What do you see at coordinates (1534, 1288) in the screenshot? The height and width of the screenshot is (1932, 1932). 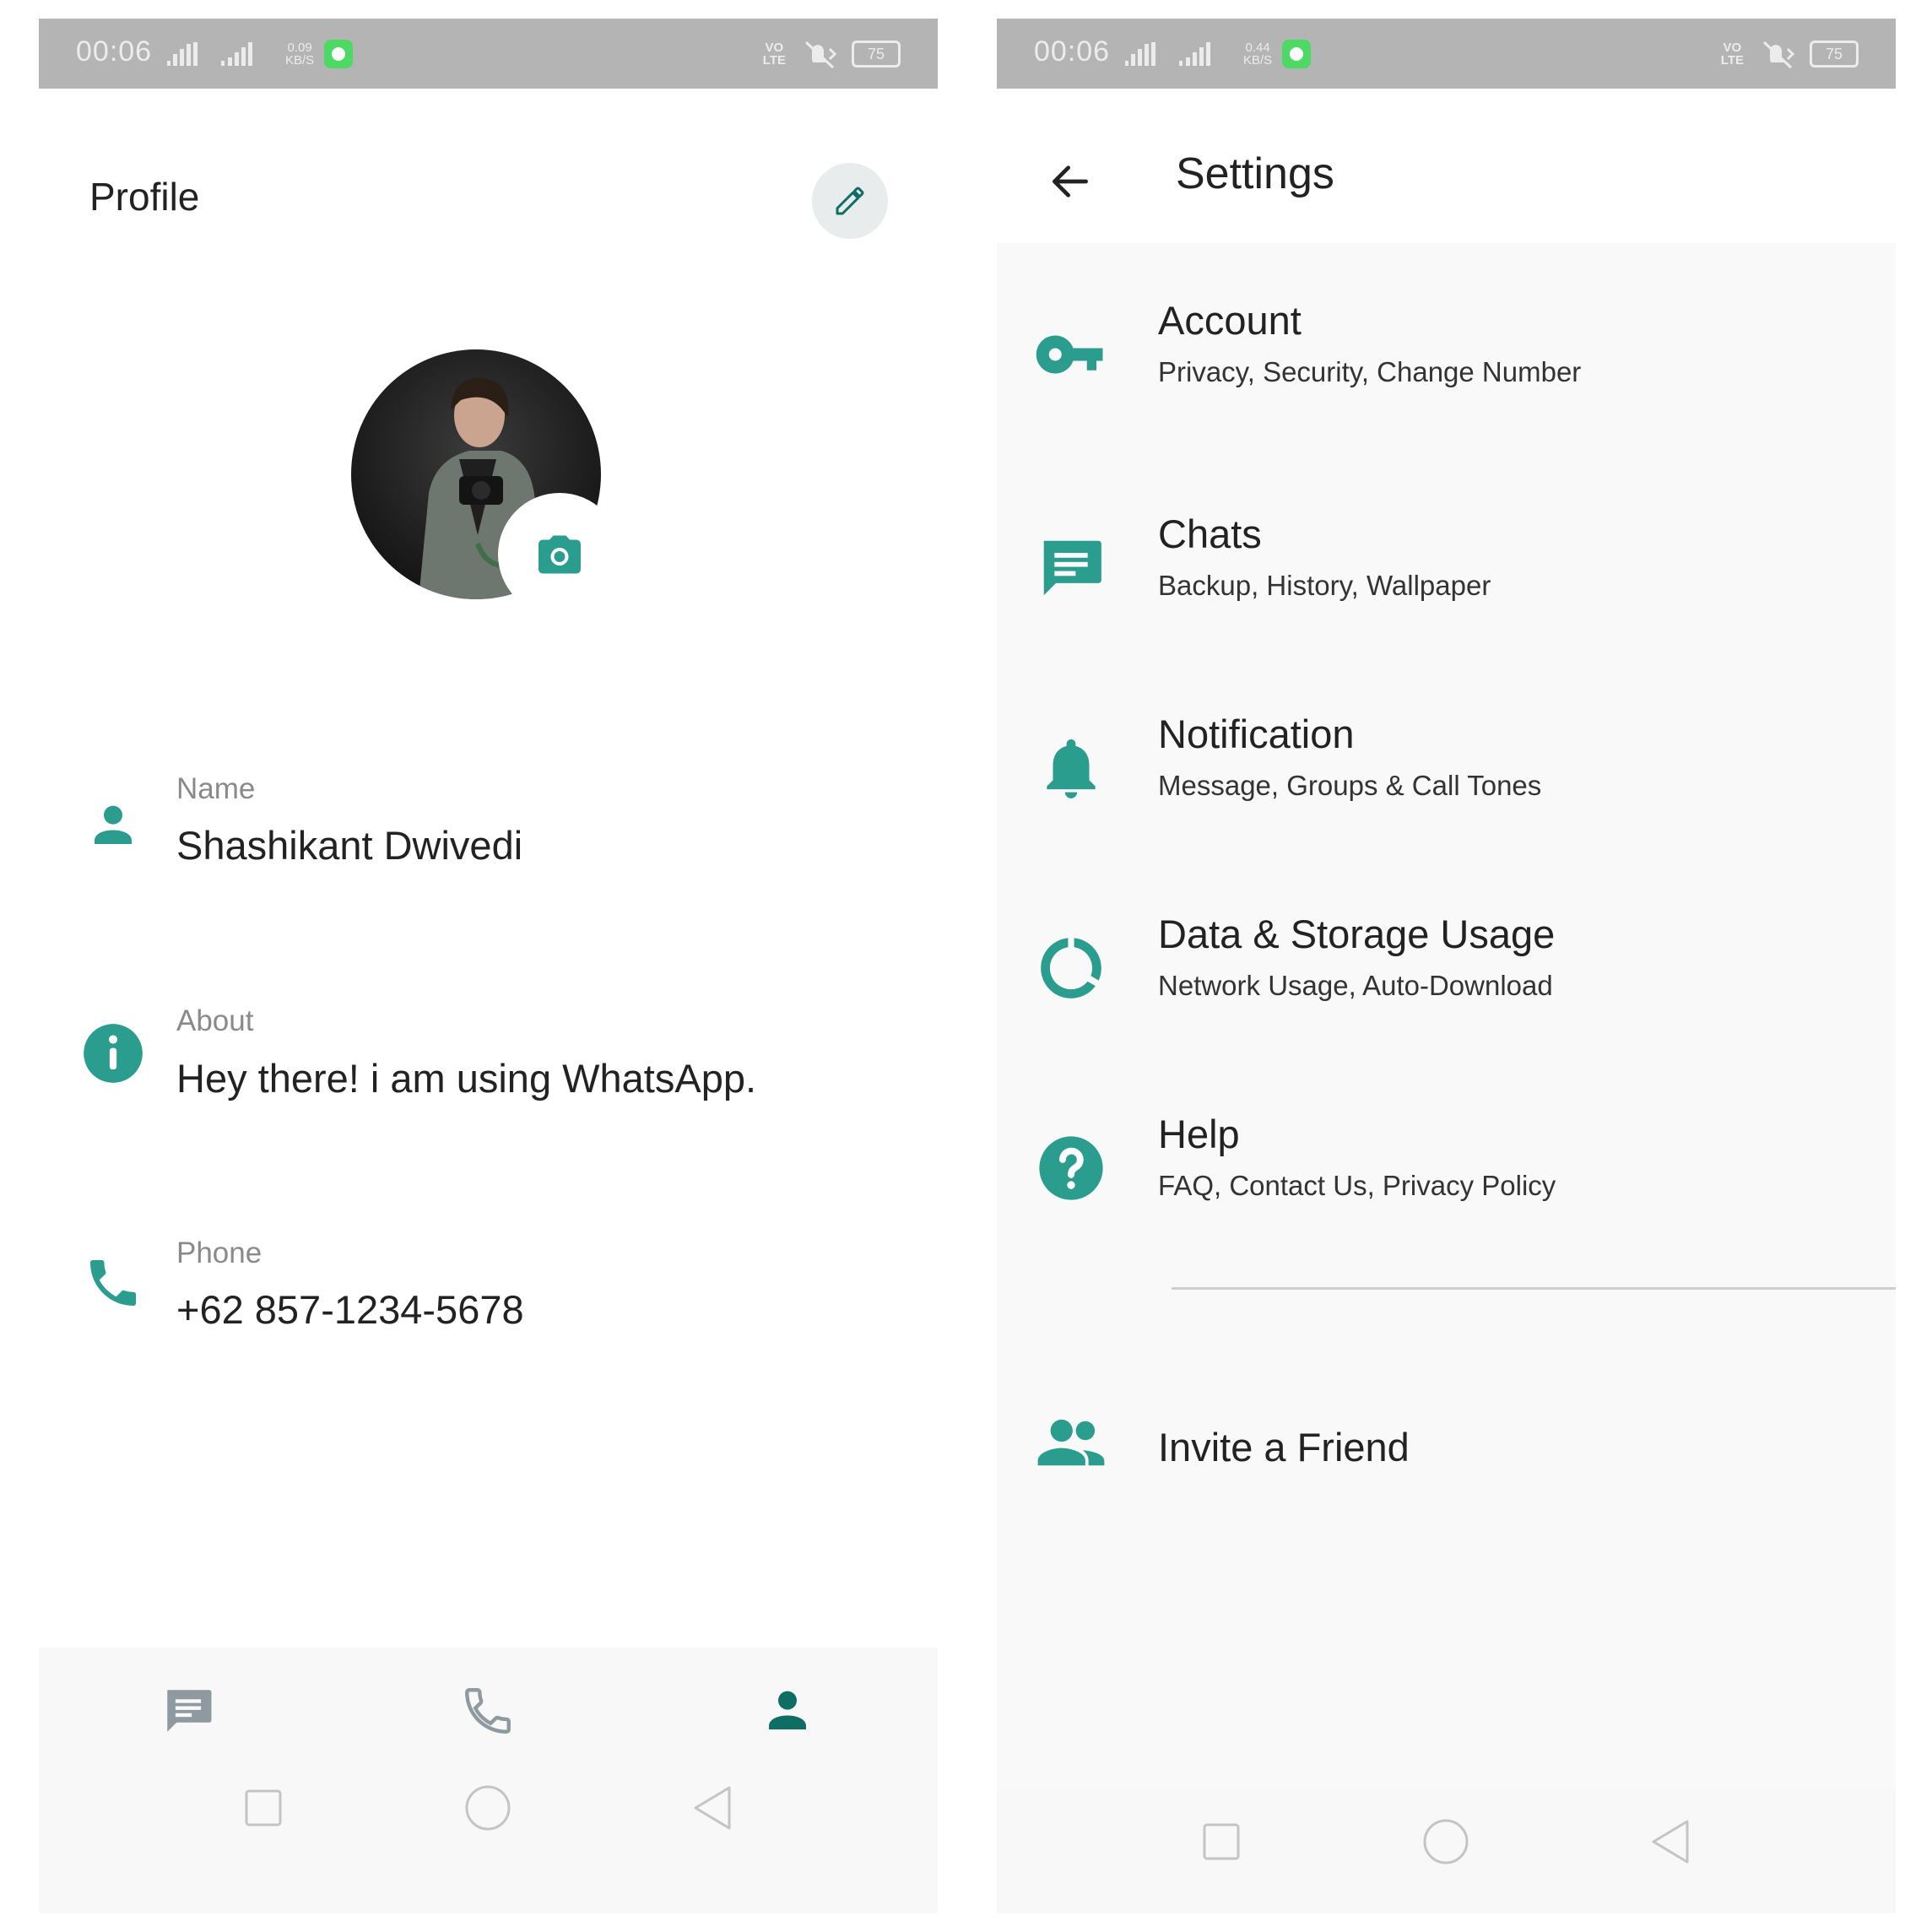 I see `divider` at bounding box center [1534, 1288].